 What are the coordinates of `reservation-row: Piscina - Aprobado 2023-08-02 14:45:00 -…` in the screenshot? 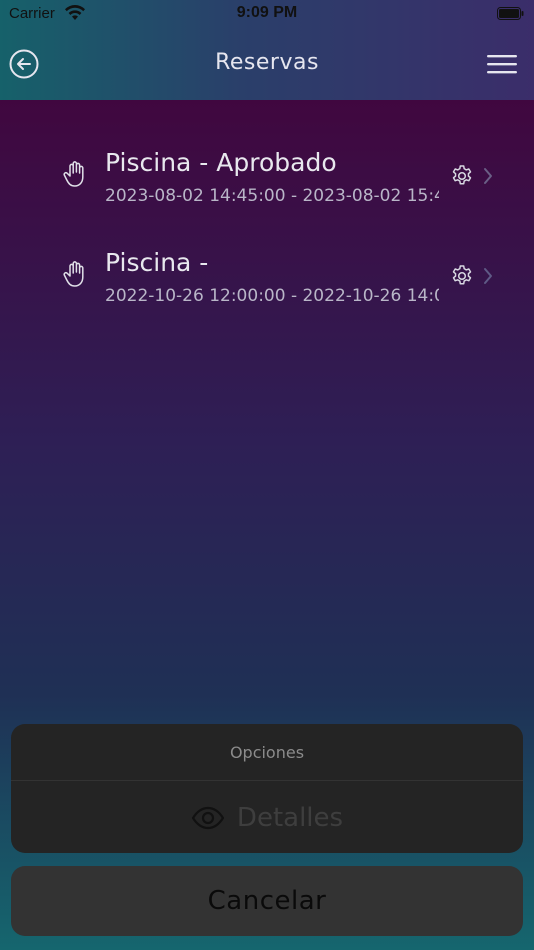 It's located at (267, 175).